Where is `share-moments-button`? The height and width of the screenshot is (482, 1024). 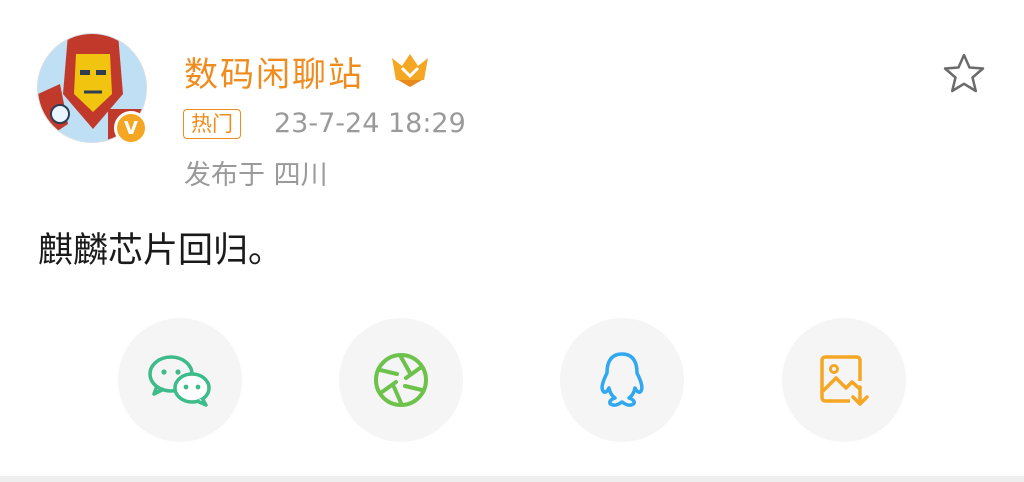 share-moments-button is located at coordinates (401, 380).